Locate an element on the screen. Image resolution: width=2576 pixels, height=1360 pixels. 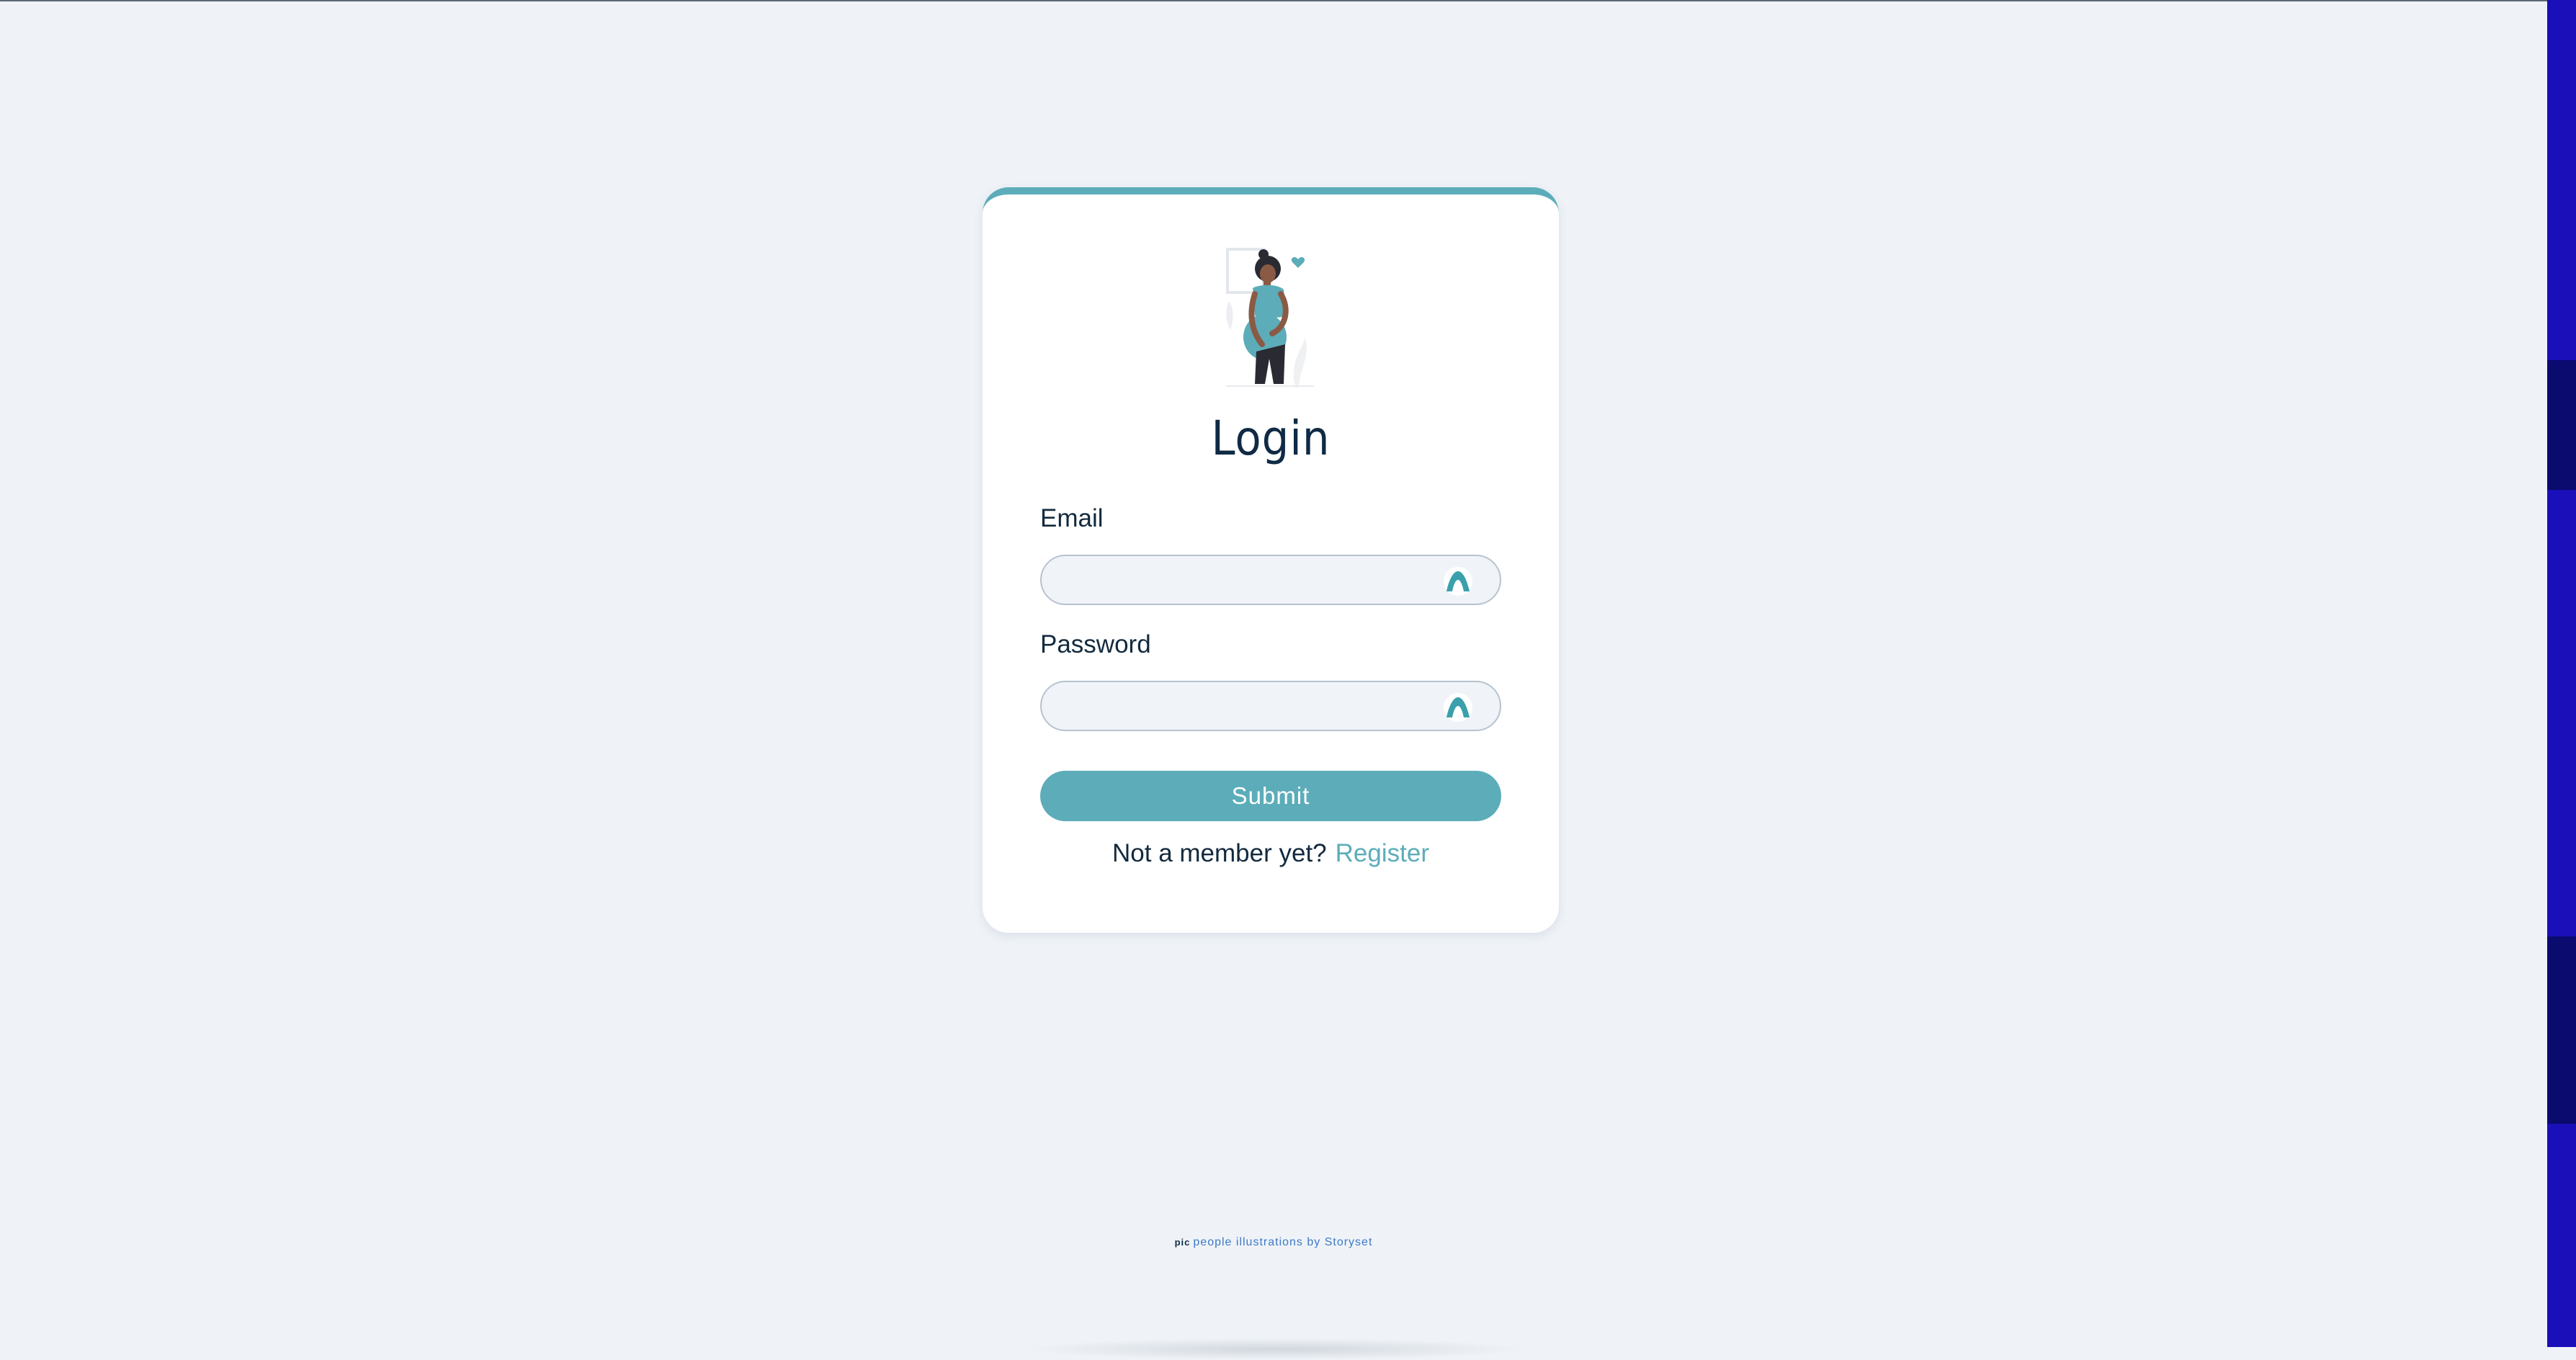
register-prompt-row: Not a member yet? Register is located at coordinates (1271, 853).